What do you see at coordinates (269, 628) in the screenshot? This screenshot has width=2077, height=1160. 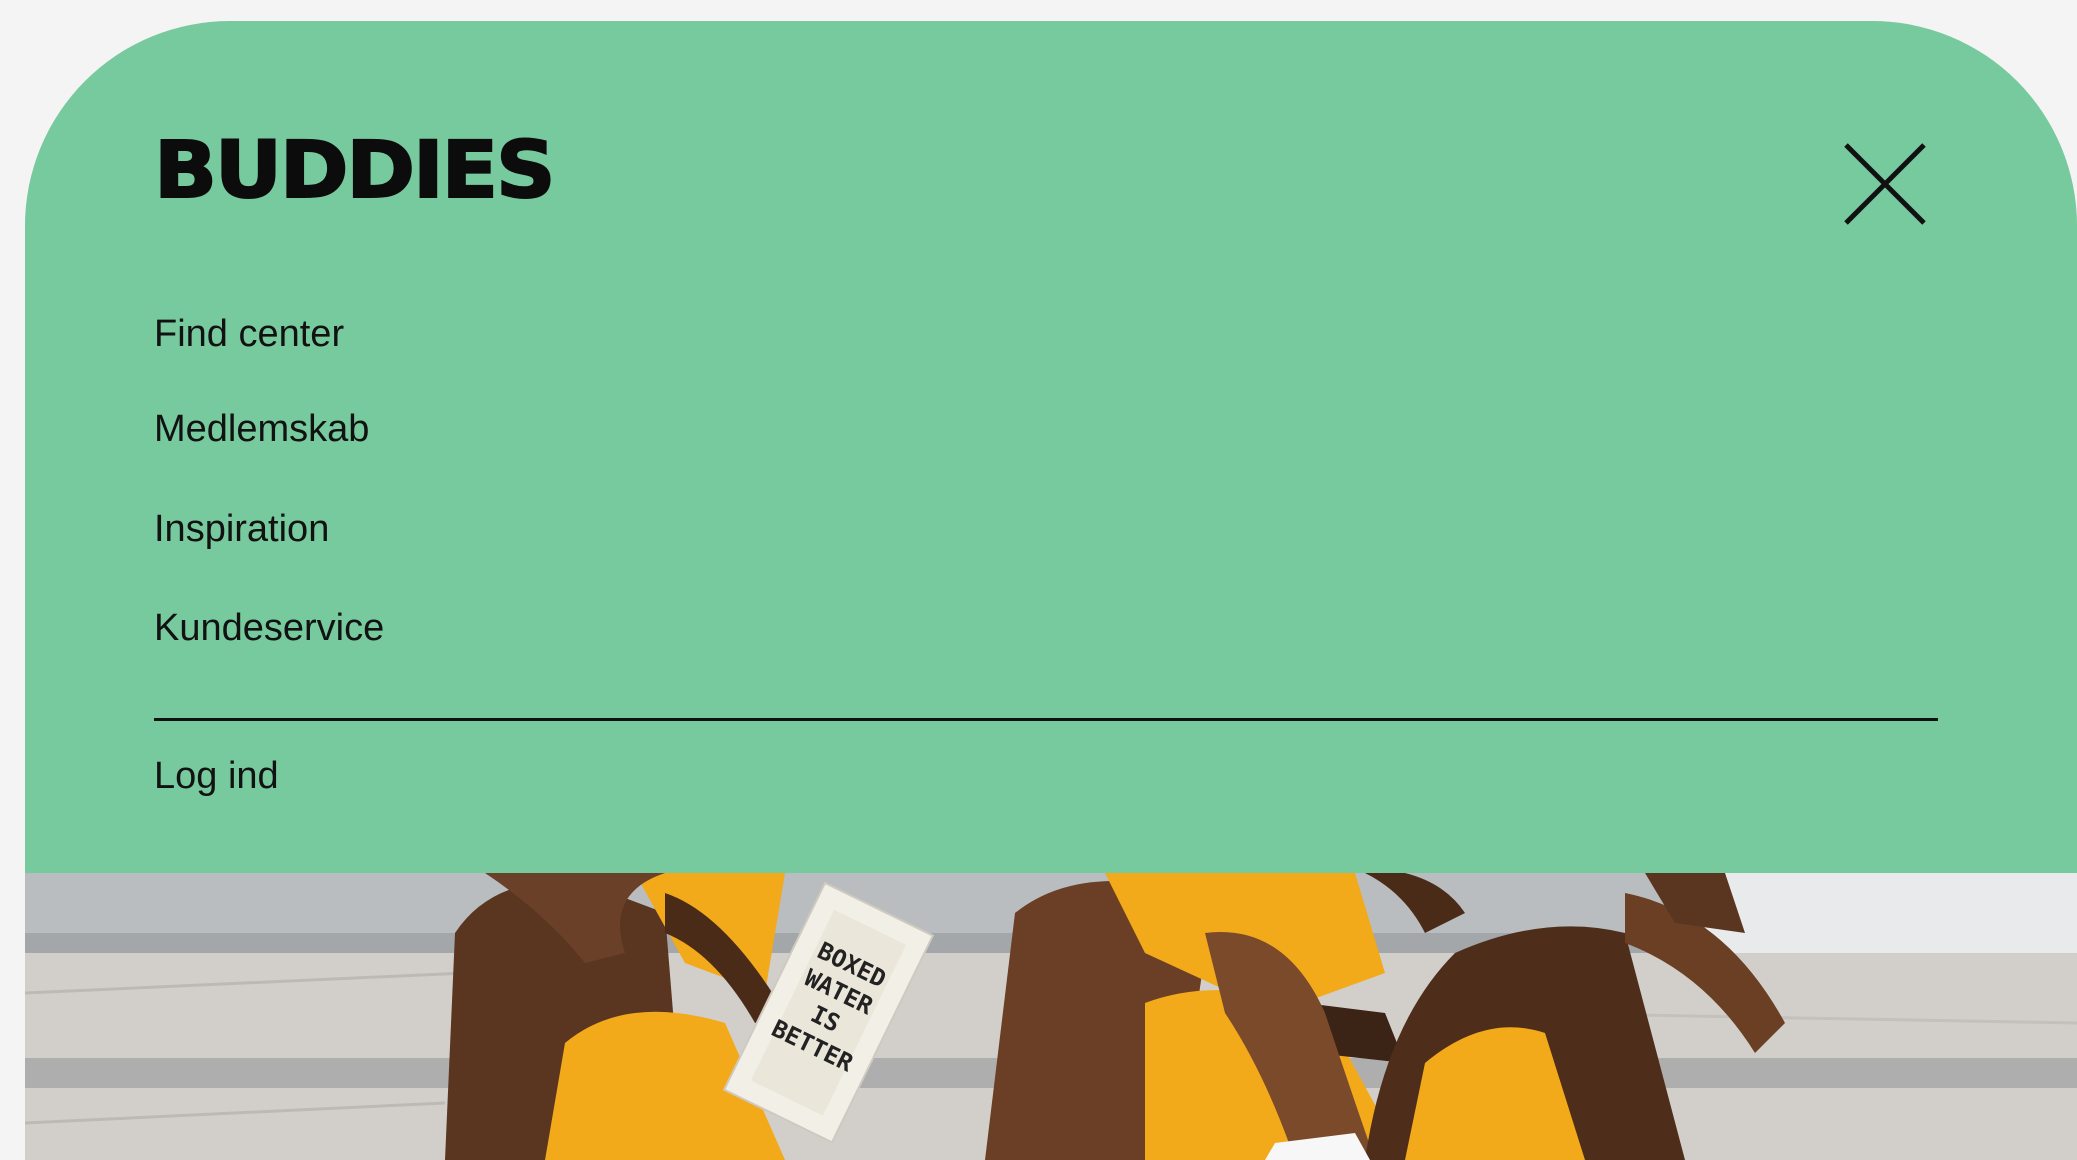 I see `nav-item-kundeservice: Kundeservice` at bounding box center [269, 628].